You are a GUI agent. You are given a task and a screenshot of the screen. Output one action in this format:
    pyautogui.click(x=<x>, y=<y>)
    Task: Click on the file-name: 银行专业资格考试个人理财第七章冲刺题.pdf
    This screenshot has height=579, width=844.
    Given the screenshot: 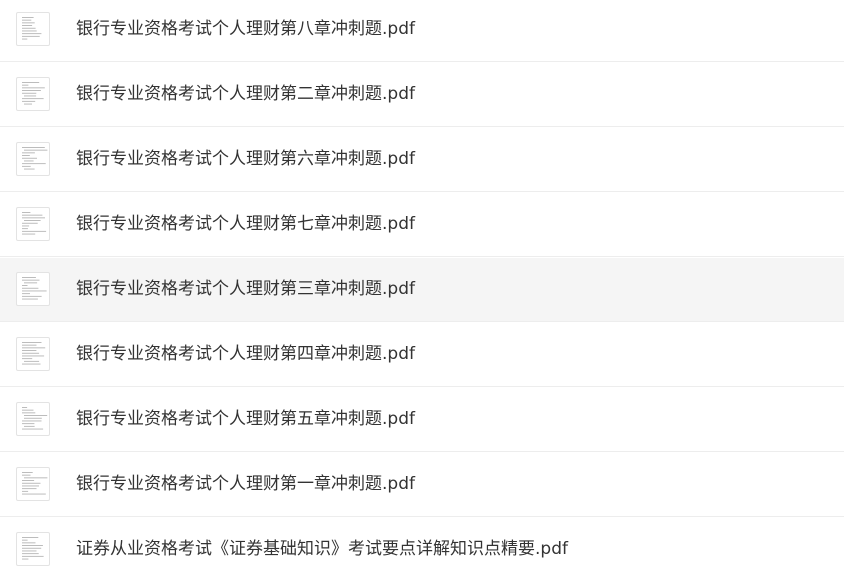 What is the action you would take?
    pyautogui.click(x=245, y=224)
    